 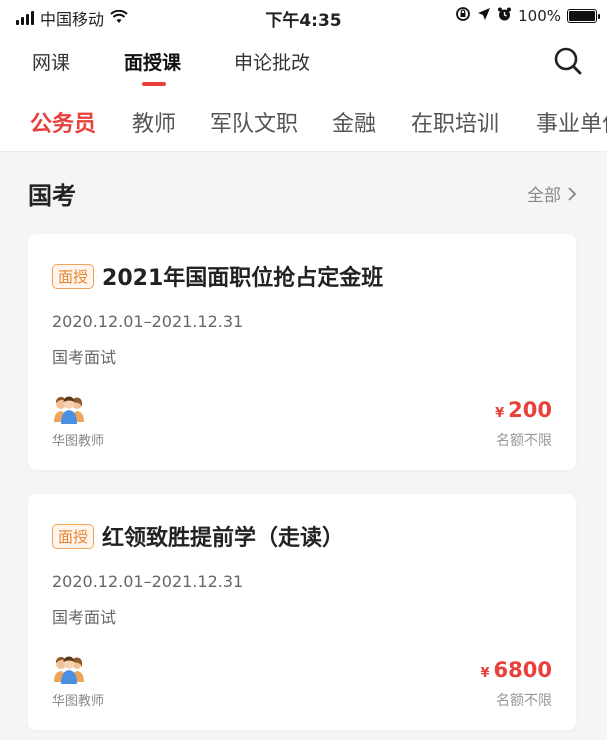 What do you see at coordinates (484, 16) in the screenshot?
I see `location-icon` at bounding box center [484, 16].